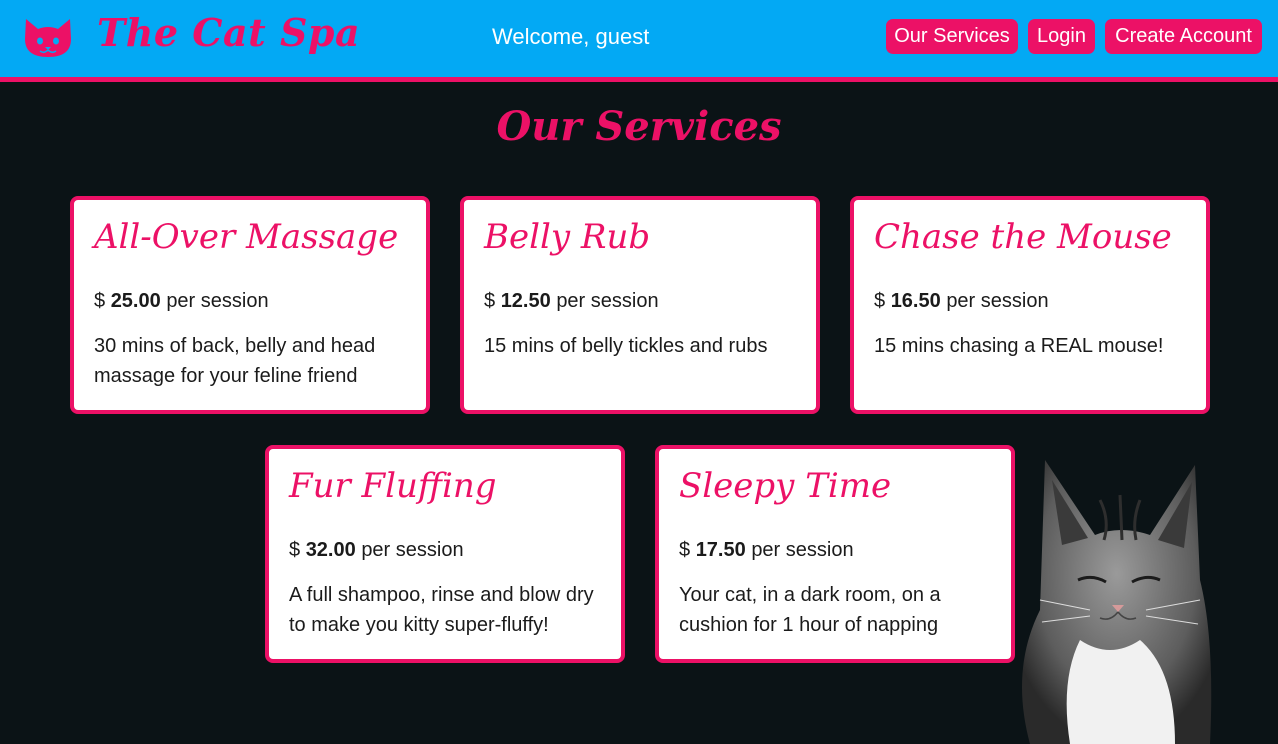 Image resolution: width=1278 pixels, height=744 pixels. Describe the element at coordinates (1023, 237) in the screenshot. I see `service-name: Chase the Mouse` at that location.